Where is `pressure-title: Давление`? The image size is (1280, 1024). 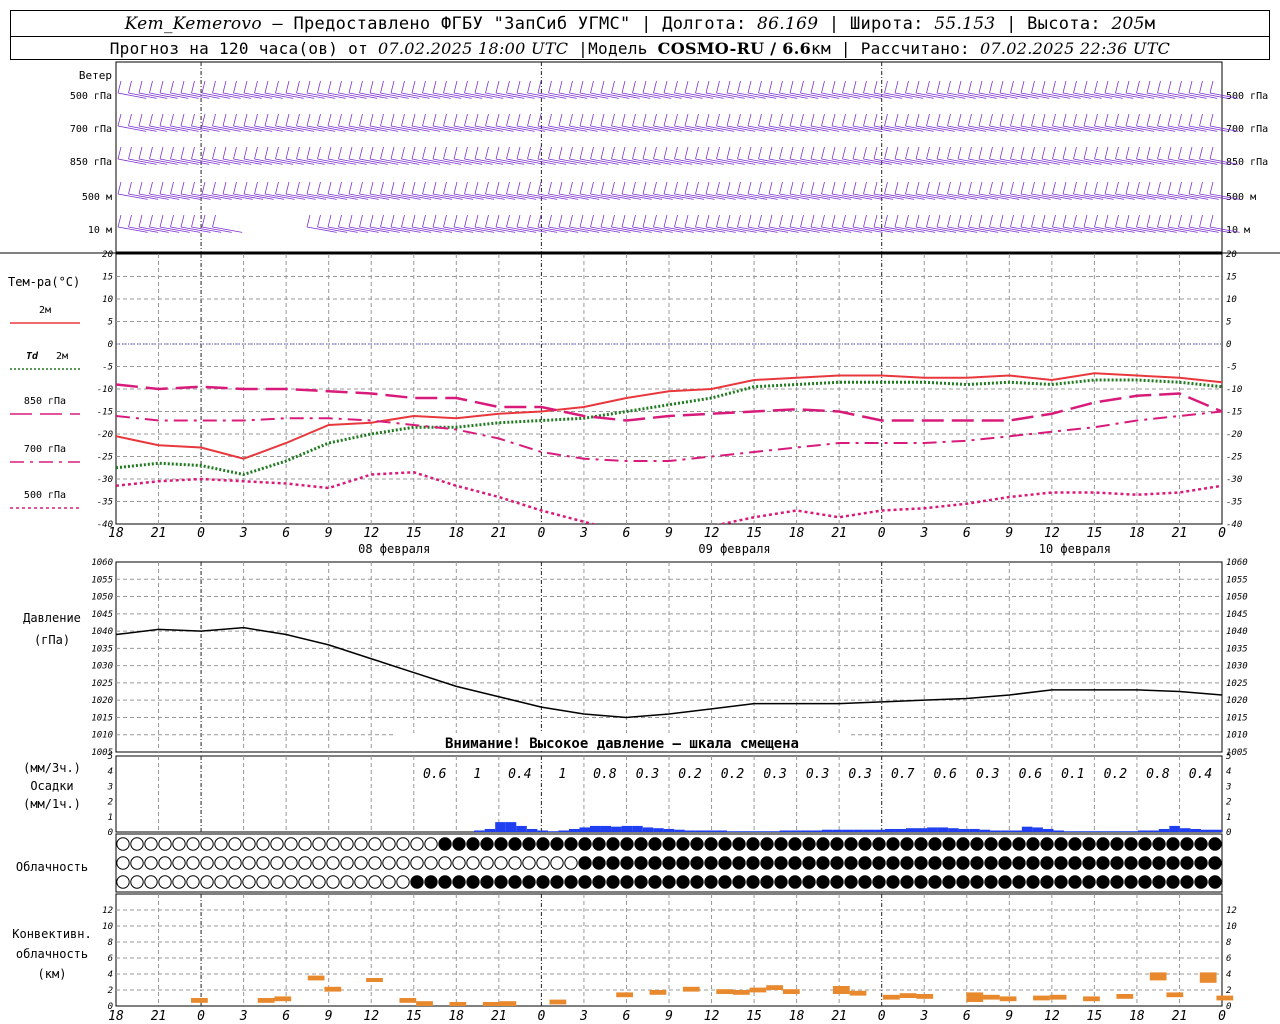 pressure-title: Давление is located at coordinates (52, 618).